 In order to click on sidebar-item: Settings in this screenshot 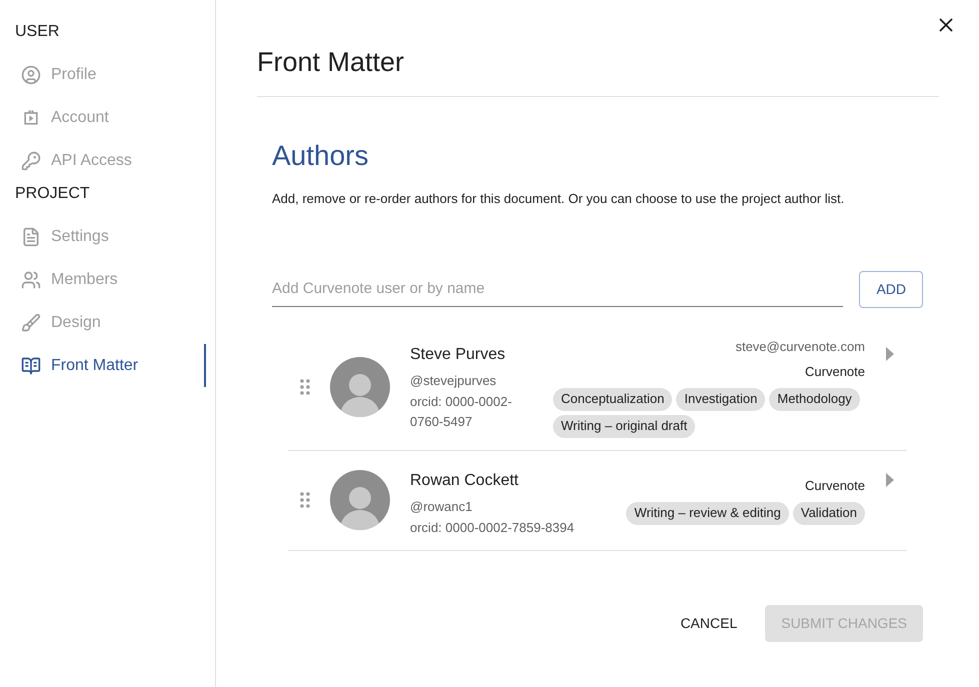, I will do `click(107, 236)`.